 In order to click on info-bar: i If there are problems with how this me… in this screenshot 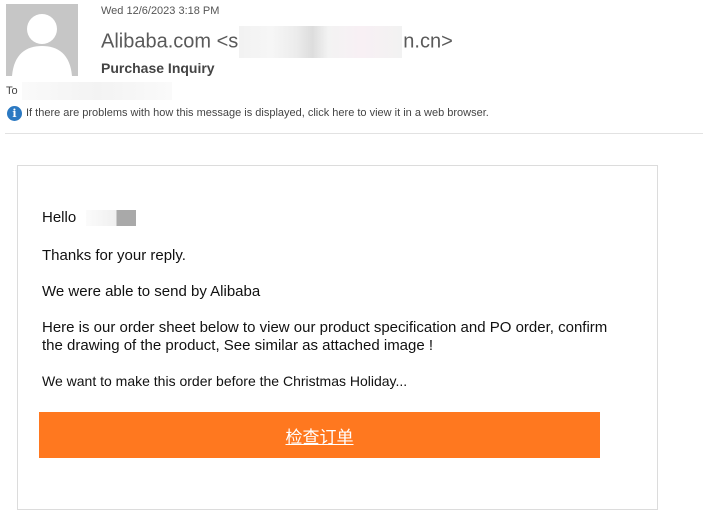, I will do `click(248, 113)`.